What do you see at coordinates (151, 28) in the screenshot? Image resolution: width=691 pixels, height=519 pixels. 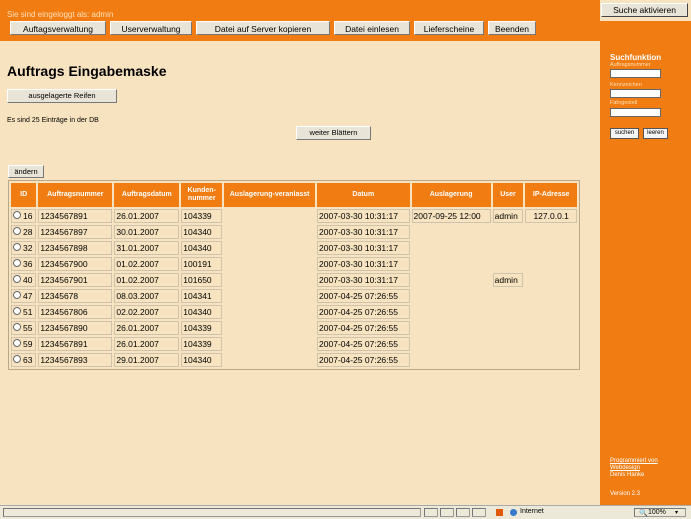 I see `nav-userverwaltung-button: Userverwaltung` at bounding box center [151, 28].